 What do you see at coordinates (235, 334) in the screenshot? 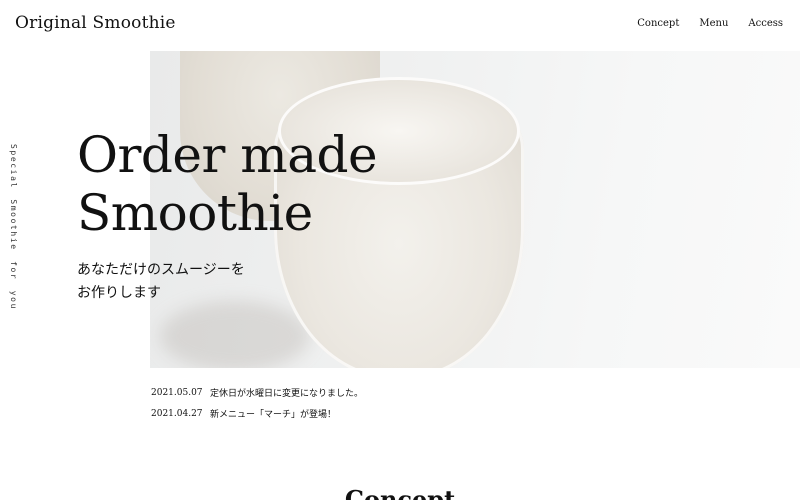
I see `glass-shadow` at bounding box center [235, 334].